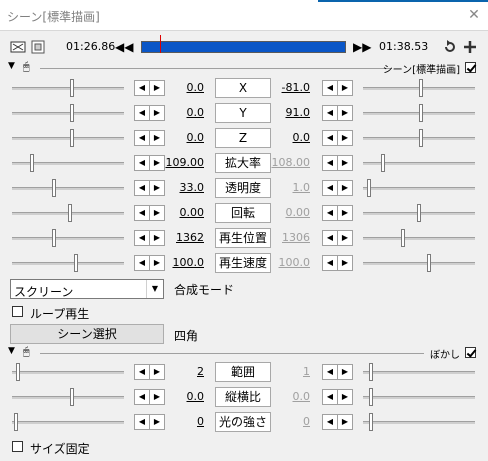 The height and width of the screenshot is (461, 488). I want to click on timeline-bar, so click(243, 44).